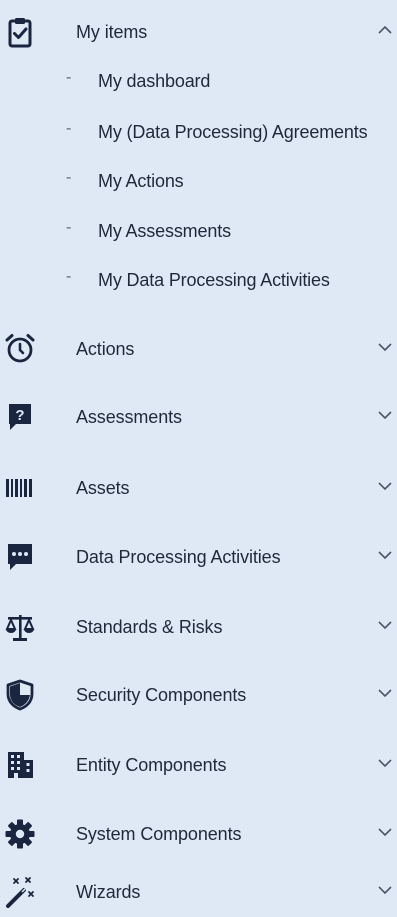 The height and width of the screenshot is (917, 397). What do you see at coordinates (385, 30) in the screenshot?
I see `chevron-up-icon` at bounding box center [385, 30].